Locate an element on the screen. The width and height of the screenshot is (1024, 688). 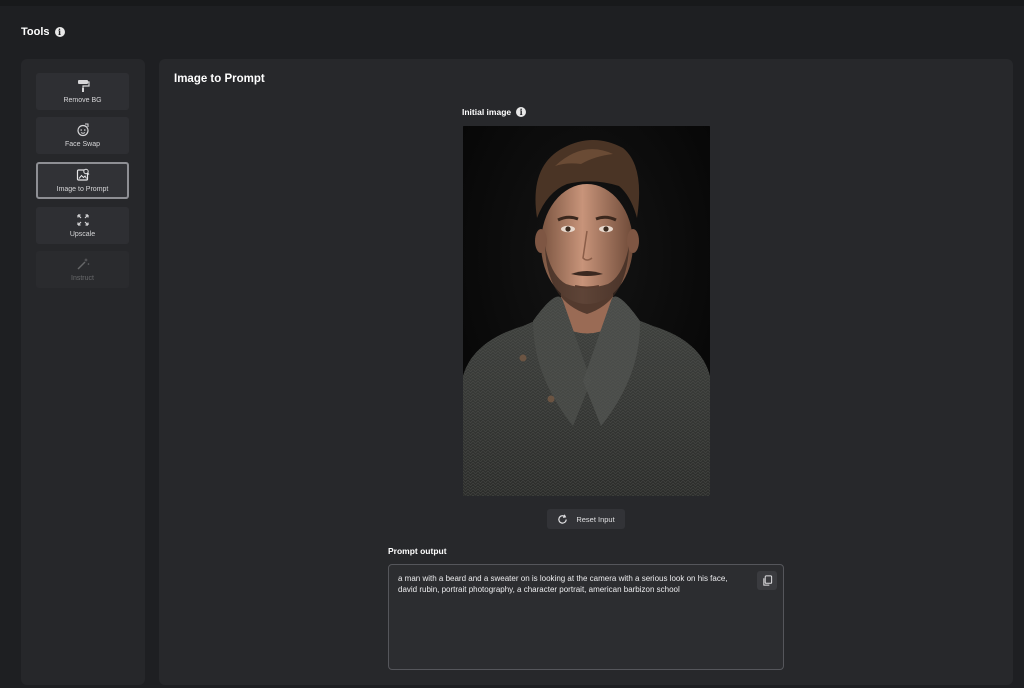
copy-button is located at coordinates (767, 580).